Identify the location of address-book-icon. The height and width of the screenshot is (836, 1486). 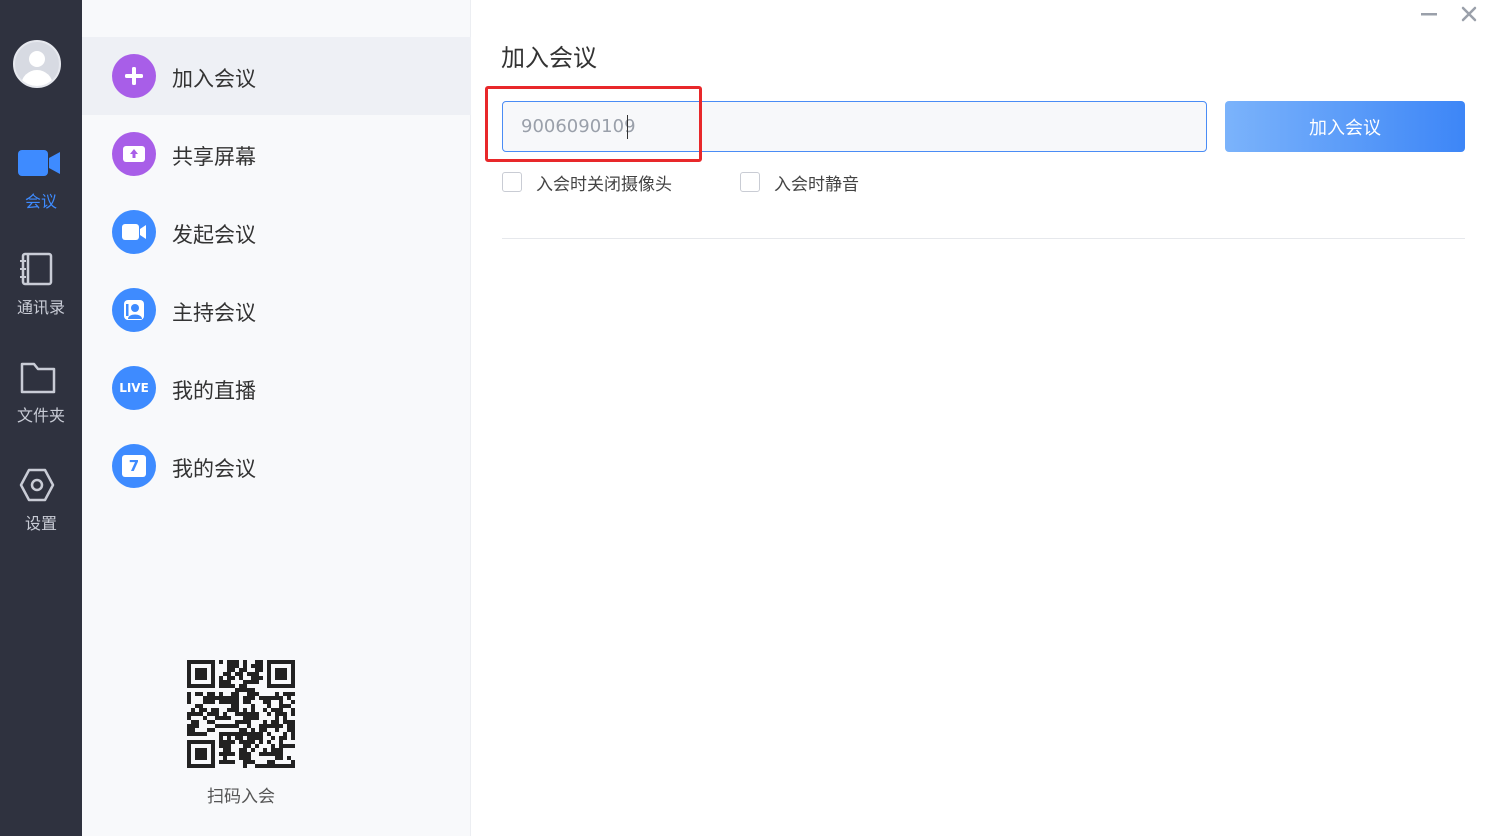
(36, 269).